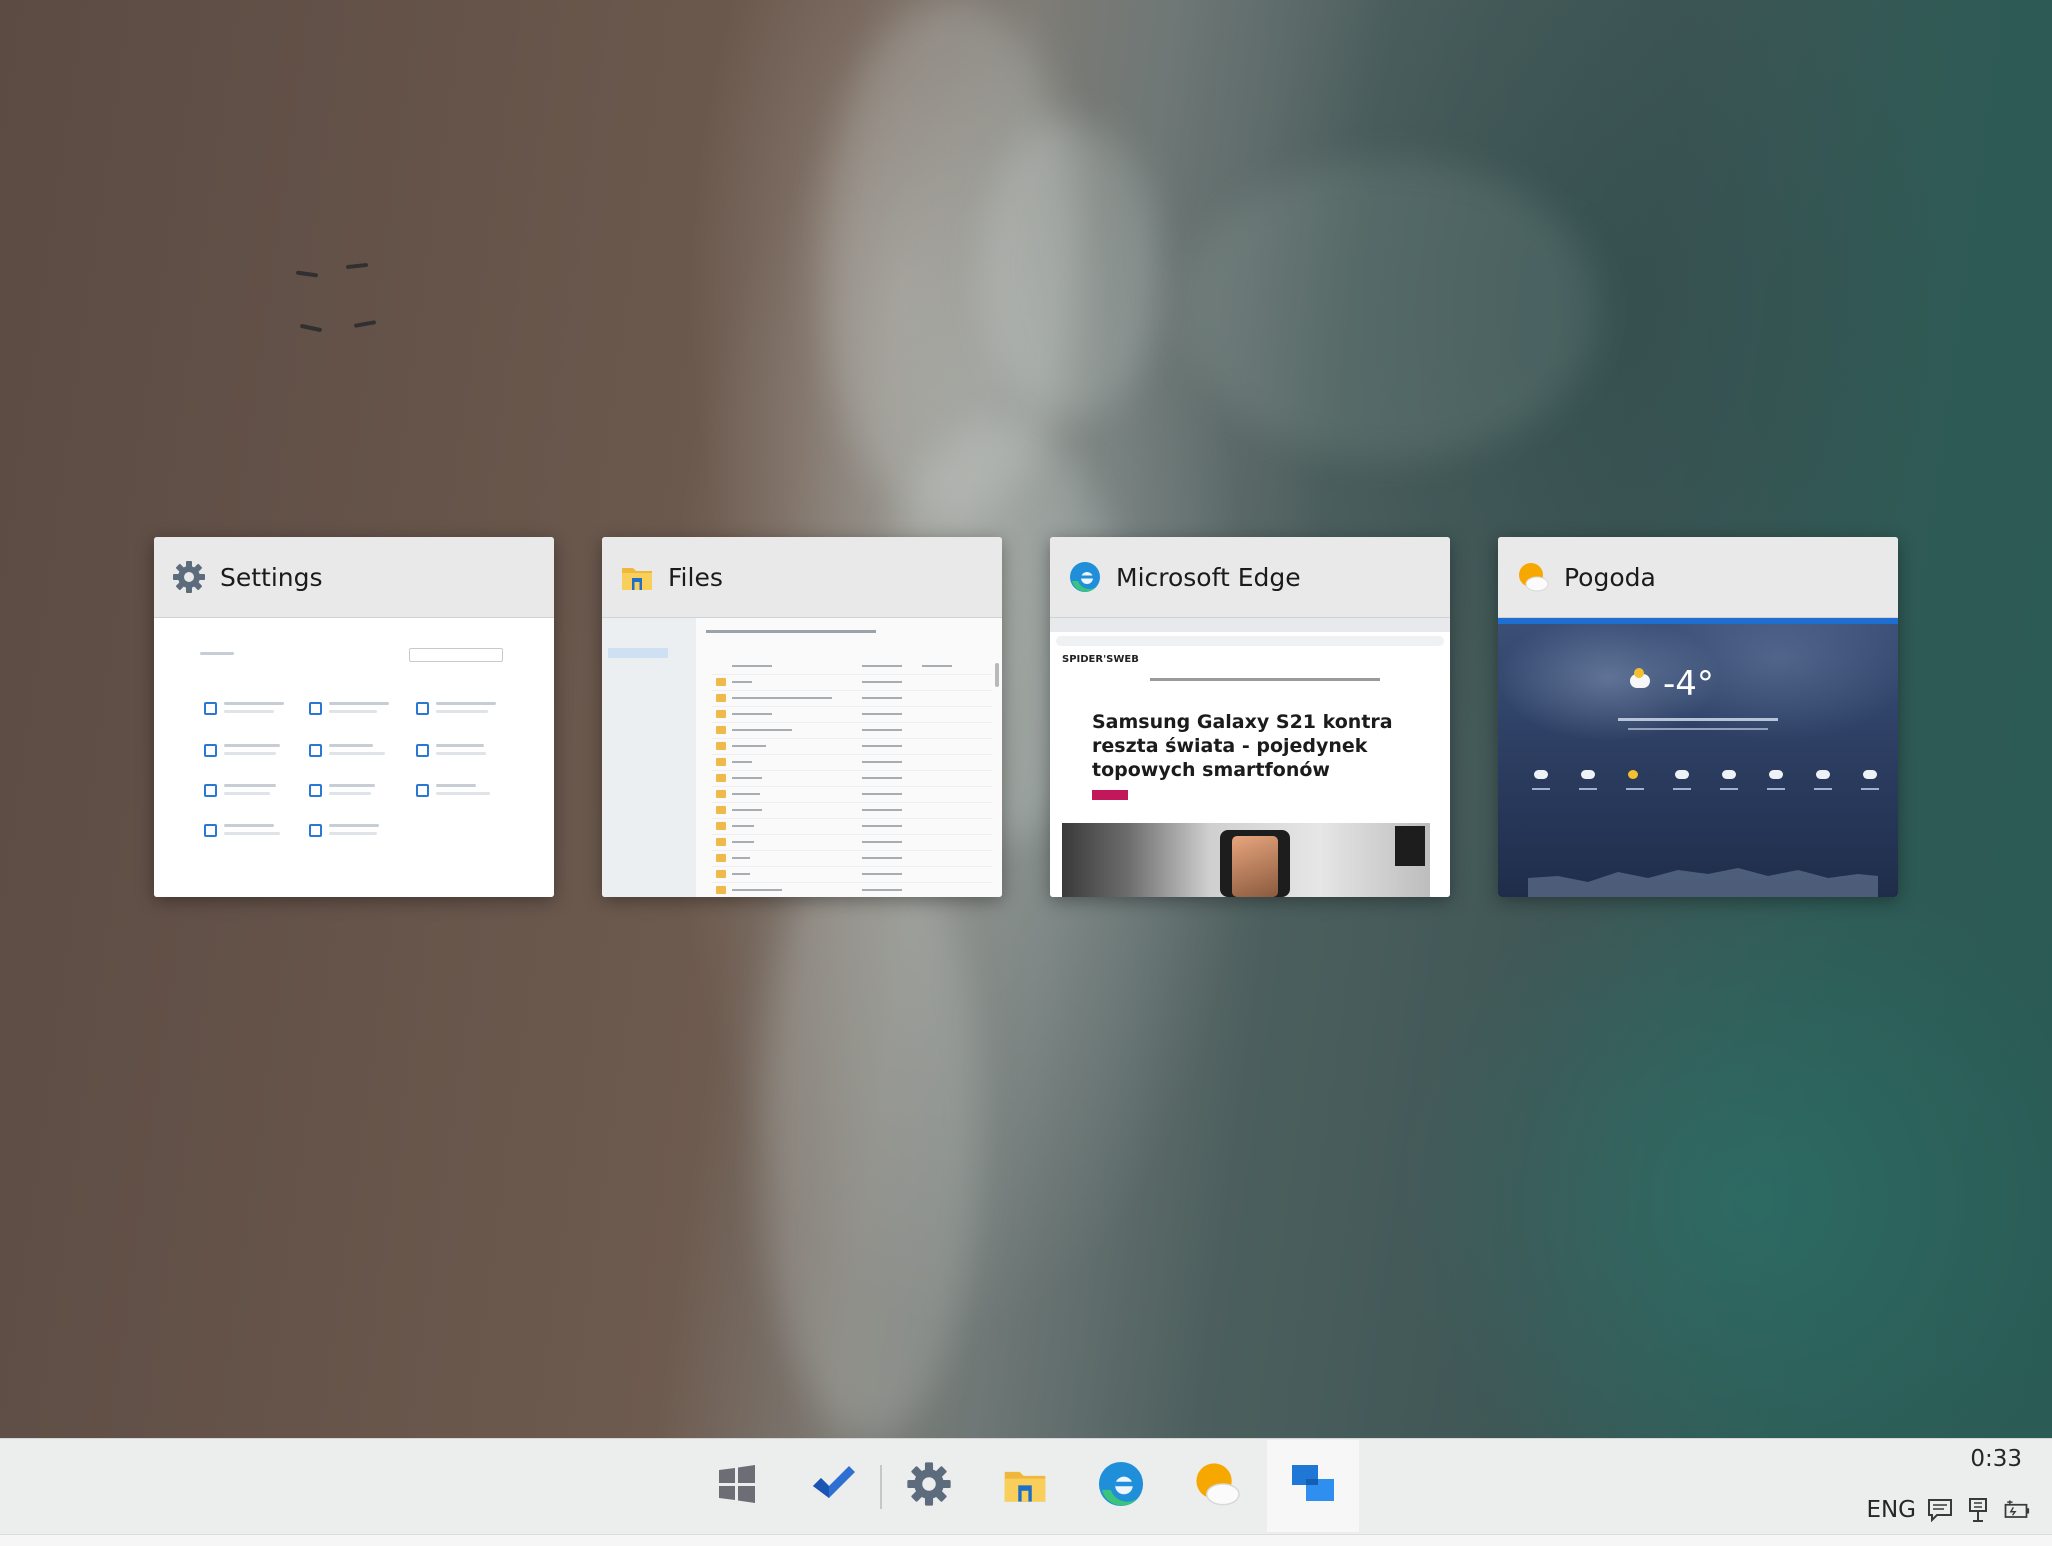 Image resolution: width=2052 pixels, height=1546 pixels. Describe the element at coordinates (1640, 678) in the screenshot. I see `cloud-sun-icon` at that location.